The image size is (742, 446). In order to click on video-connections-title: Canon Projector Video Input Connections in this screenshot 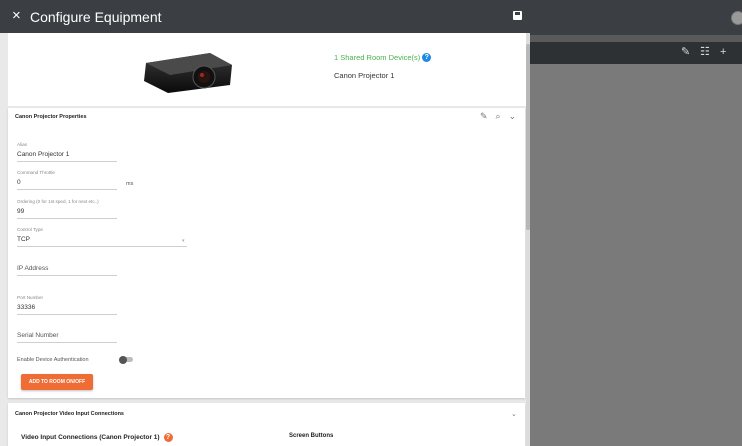, I will do `click(69, 414)`.